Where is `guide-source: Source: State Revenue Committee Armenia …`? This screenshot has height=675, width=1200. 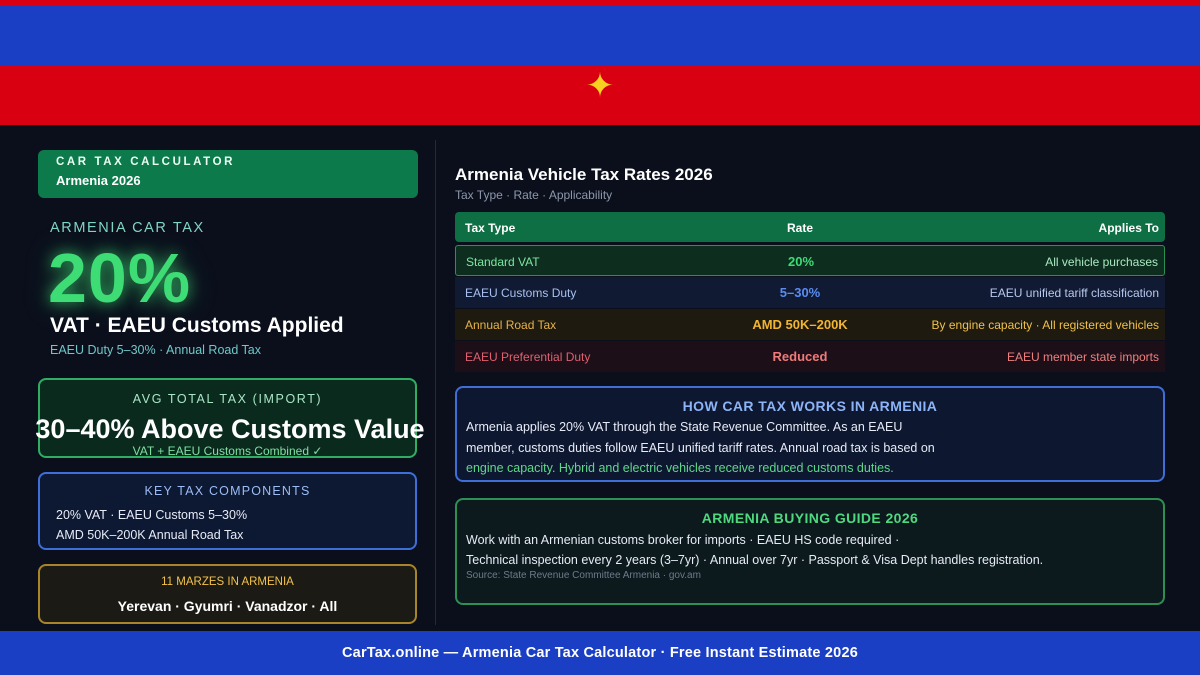
guide-source: Source: State Revenue Committee Armenia … is located at coordinates (583, 575).